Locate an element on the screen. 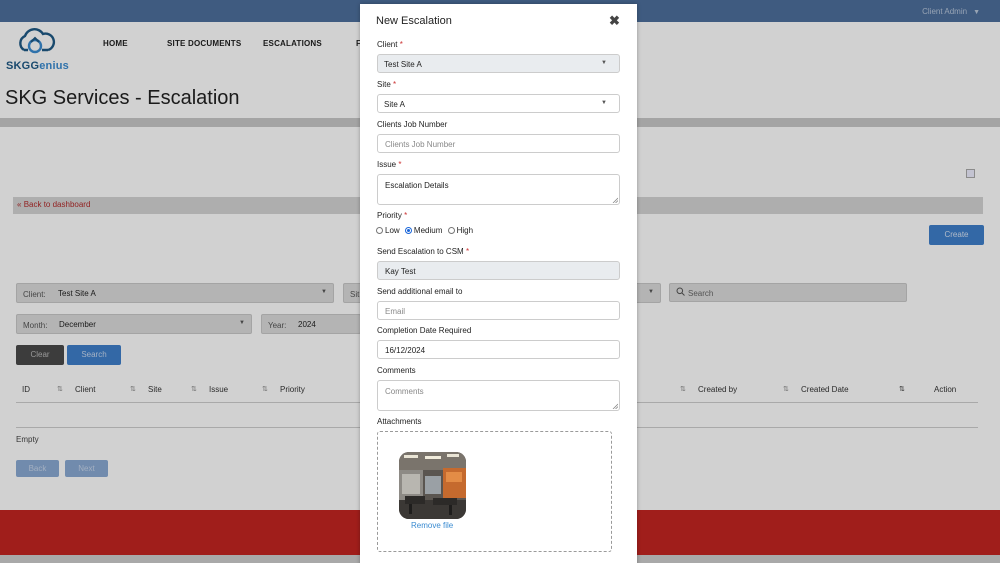 The image size is (1000, 563). comments-placeholder: Comments is located at coordinates (404, 391).